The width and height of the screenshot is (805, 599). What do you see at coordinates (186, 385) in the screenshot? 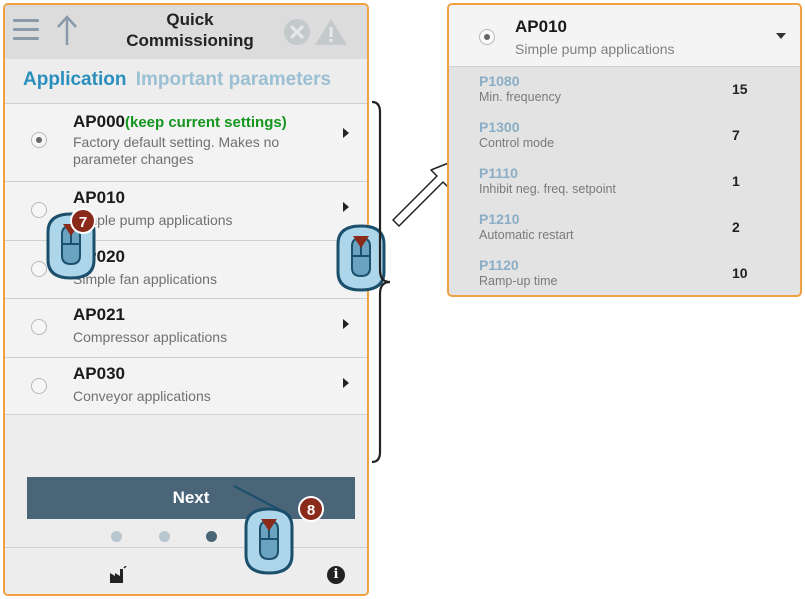
I see `list-item-ap030: AP030 Conveyor applications` at bounding box center [186, 385].